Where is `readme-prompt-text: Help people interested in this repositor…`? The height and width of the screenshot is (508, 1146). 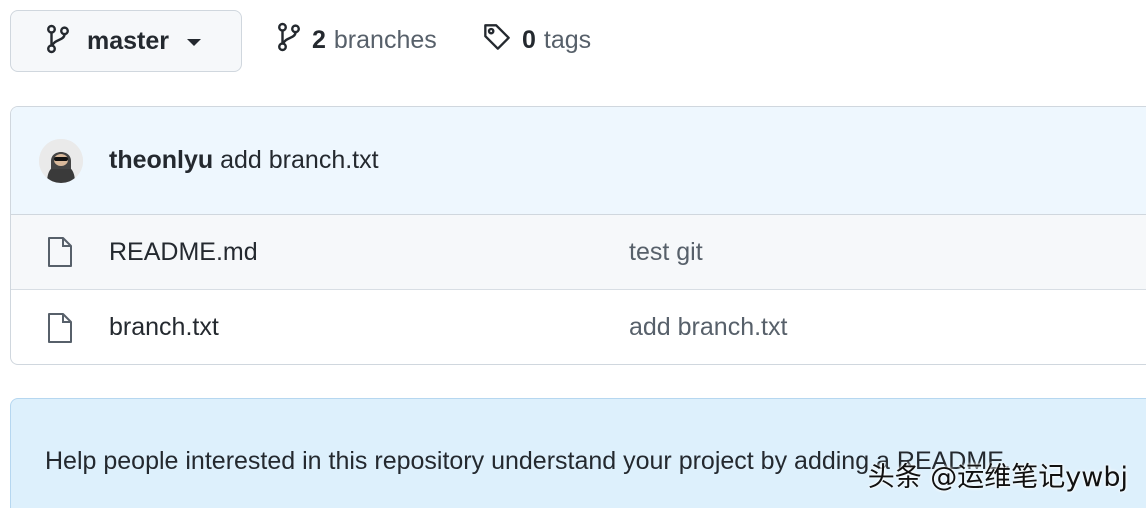 readme-prompt-text: Help people interested in this repositor… is located at coordinates (528, 461).